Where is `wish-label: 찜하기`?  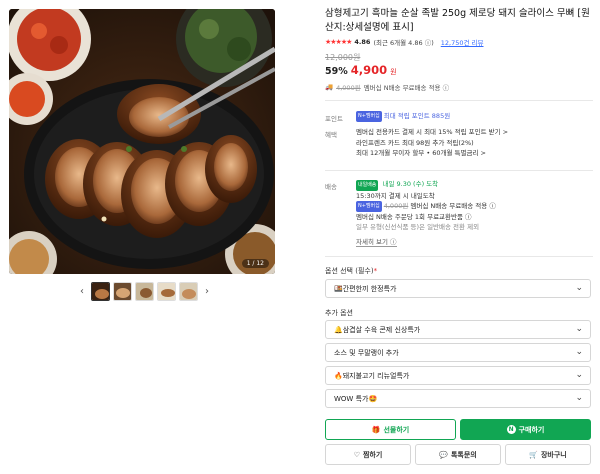
wish-label: 찜하기 is located at coordinates (372, 454).